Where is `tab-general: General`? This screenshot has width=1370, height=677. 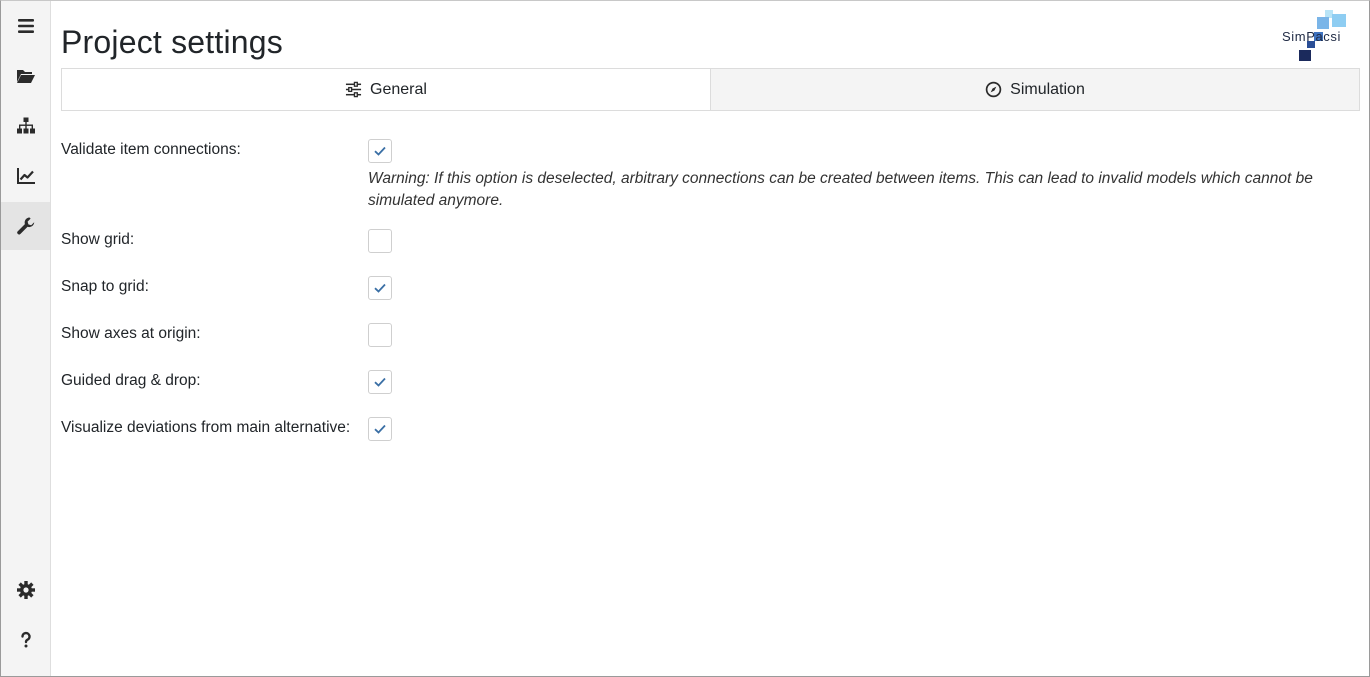 tab-general: General is located at coordinates (386, 89).